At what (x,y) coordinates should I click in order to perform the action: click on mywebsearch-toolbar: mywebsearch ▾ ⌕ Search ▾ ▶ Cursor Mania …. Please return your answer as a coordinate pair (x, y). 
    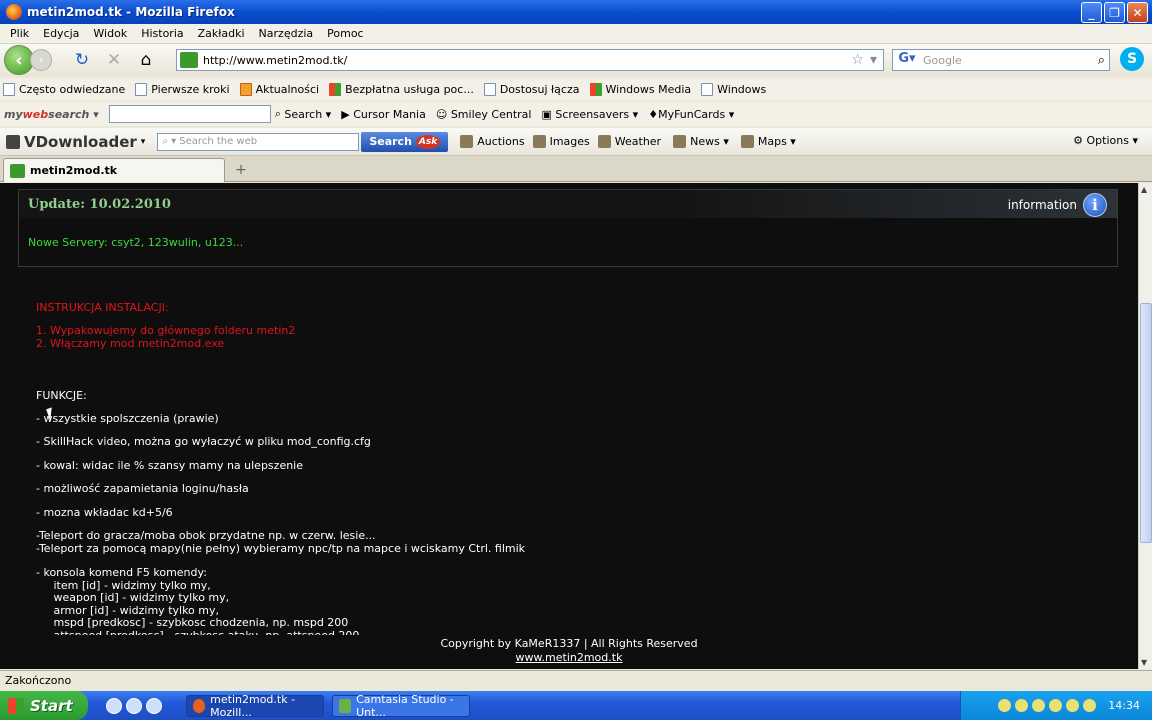
    Looking at the image, I should click on (576, 114).